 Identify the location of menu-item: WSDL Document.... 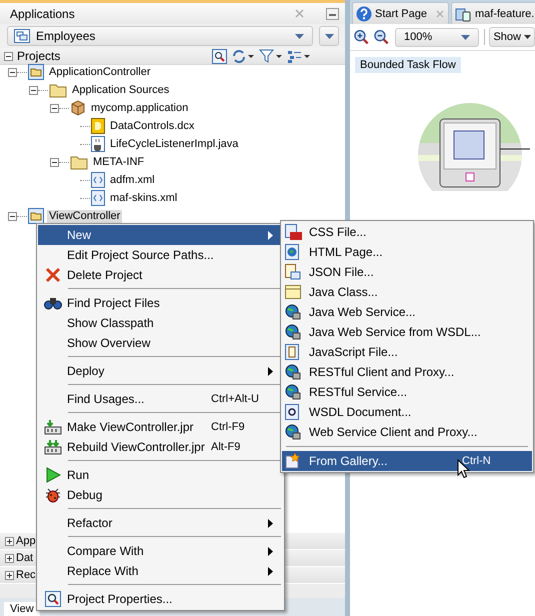
(407, 412).